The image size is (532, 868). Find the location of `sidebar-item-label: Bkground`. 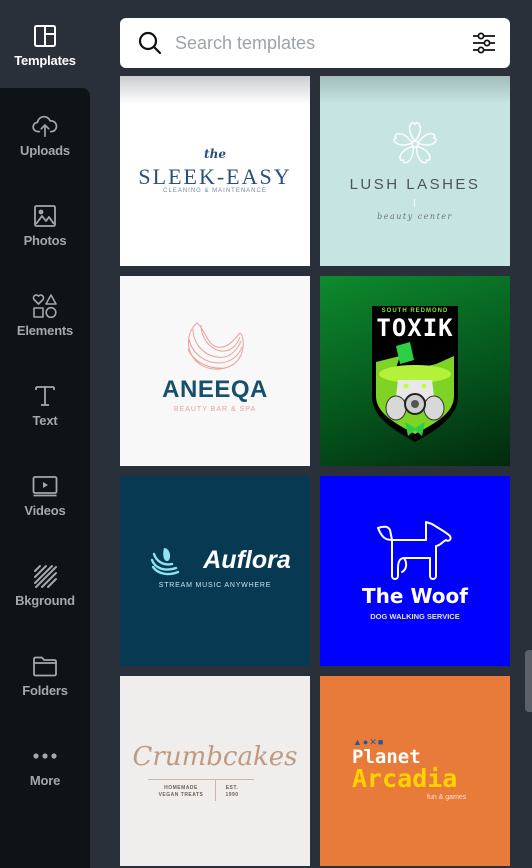

sidebar-item-label: Bkground is located at coordinates (45, 600).